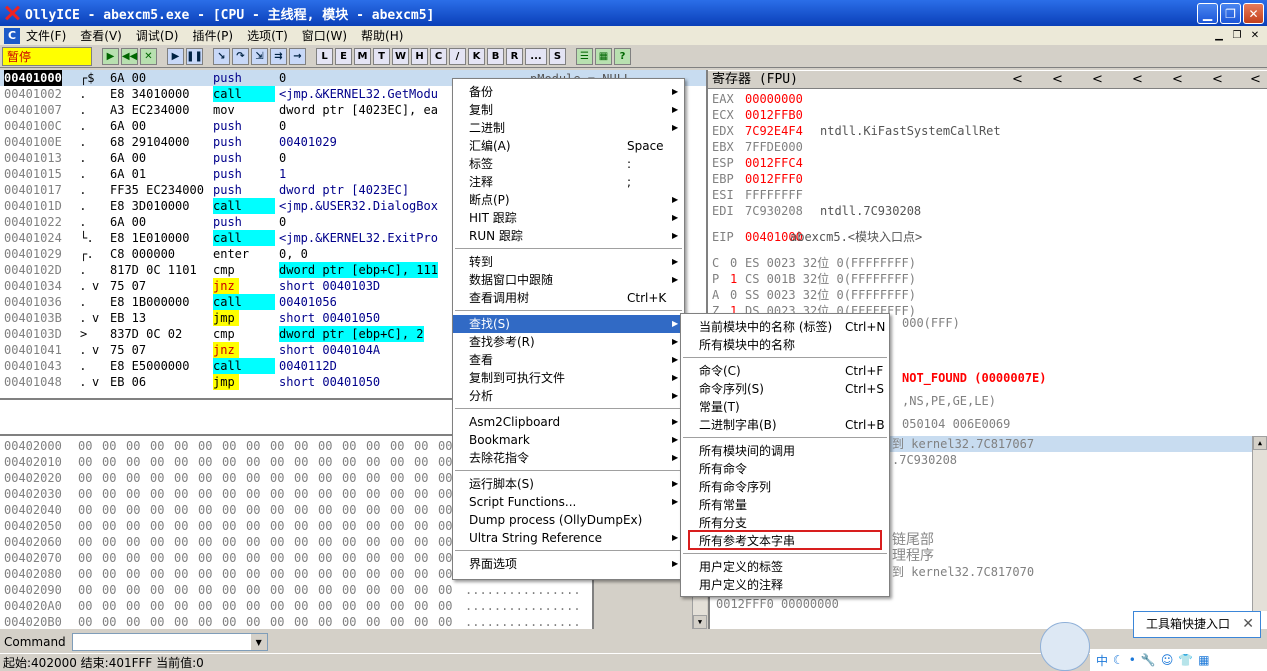 The height and width of the screenshot is (671, 1267). I want to click on dump-address: 00402060, so click(33, 542).